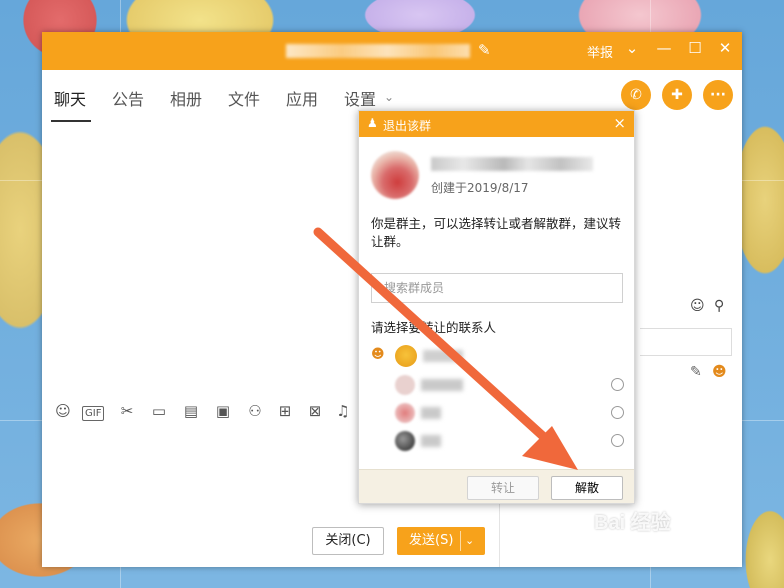  What do you see at coordinates (460, 541) in the screenshot?
I see `send-separator` at bounding box center [460, 541].